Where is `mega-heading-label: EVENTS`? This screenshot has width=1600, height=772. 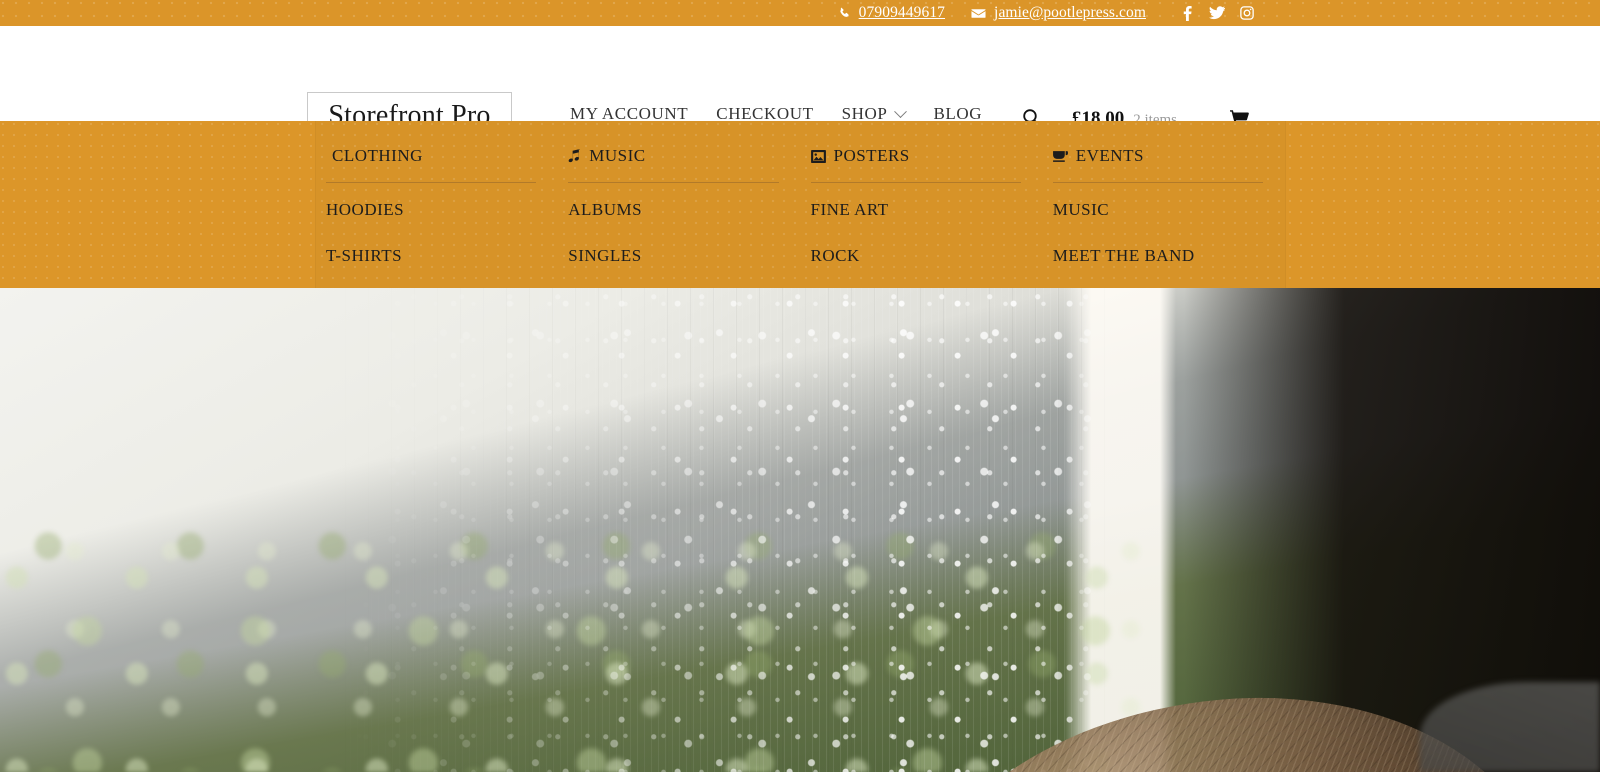
mega-heading-label: EVENTS is located at coordinates (1109, 155).